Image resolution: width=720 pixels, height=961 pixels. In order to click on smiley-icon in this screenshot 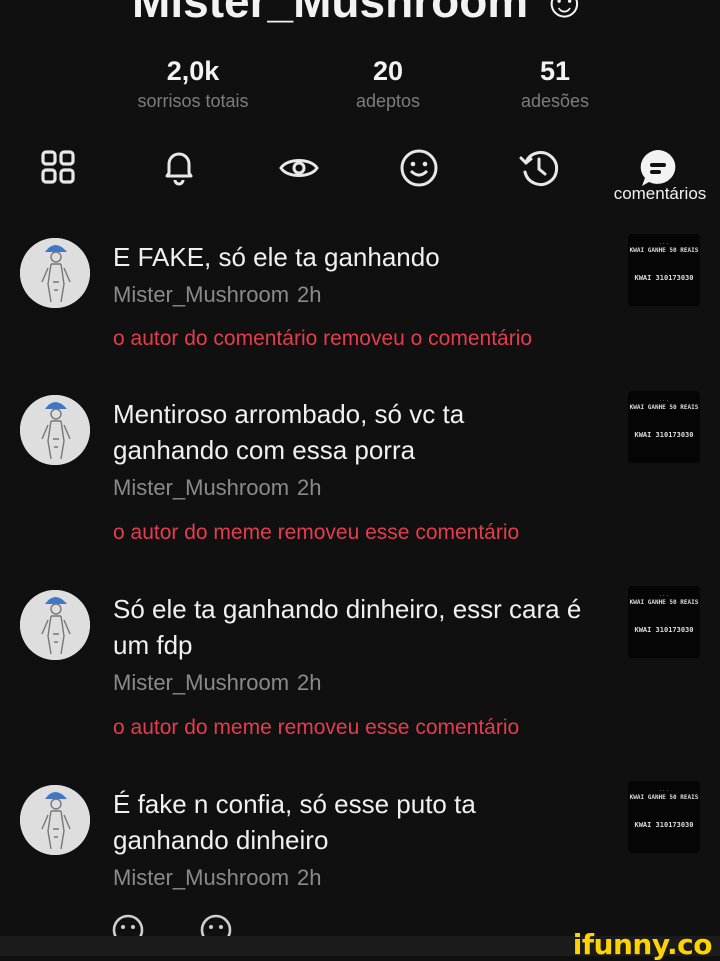, I will do `click(419, 168)`.